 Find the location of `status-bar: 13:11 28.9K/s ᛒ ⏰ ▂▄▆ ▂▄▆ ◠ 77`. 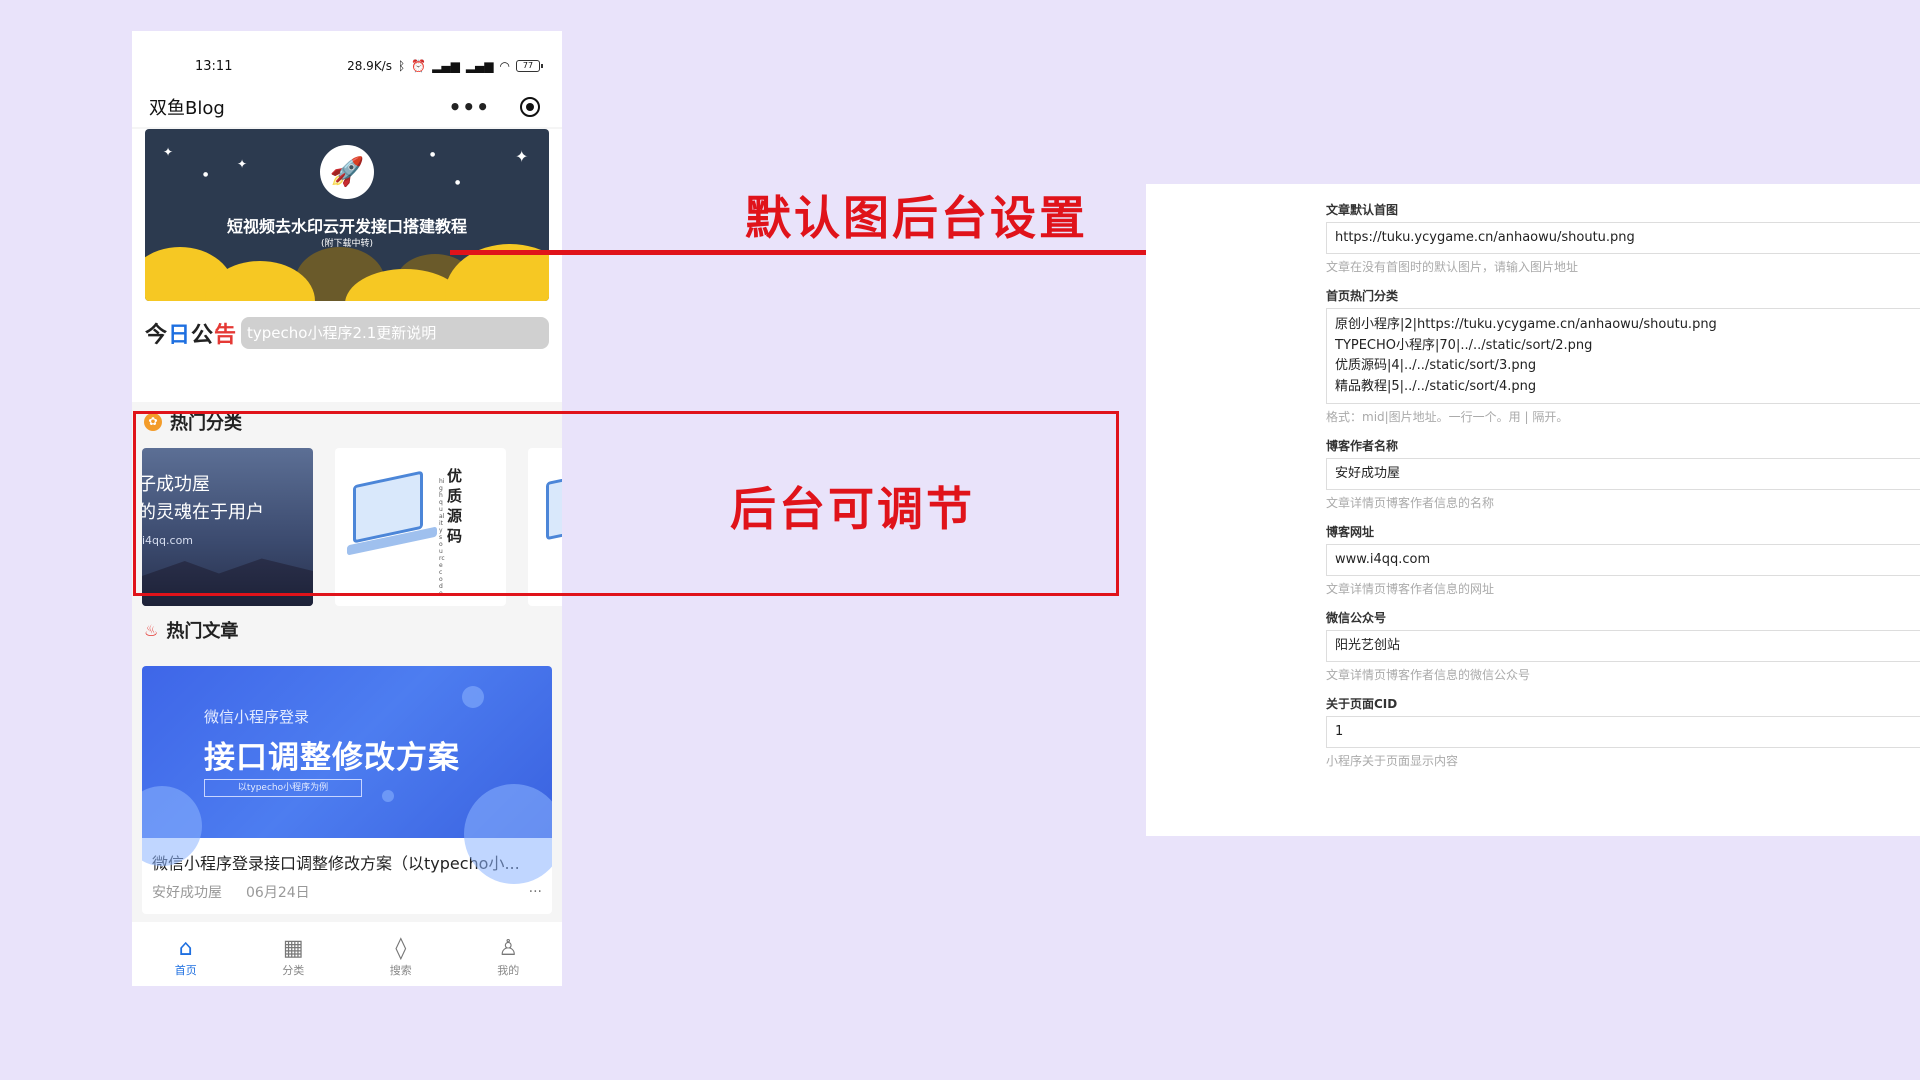

status-bar: 13:11 28.9K/s ᛒ ⏰ ▂▄▆ ▂▄▆ ◠ 77 is located at coordinates (347, 59).